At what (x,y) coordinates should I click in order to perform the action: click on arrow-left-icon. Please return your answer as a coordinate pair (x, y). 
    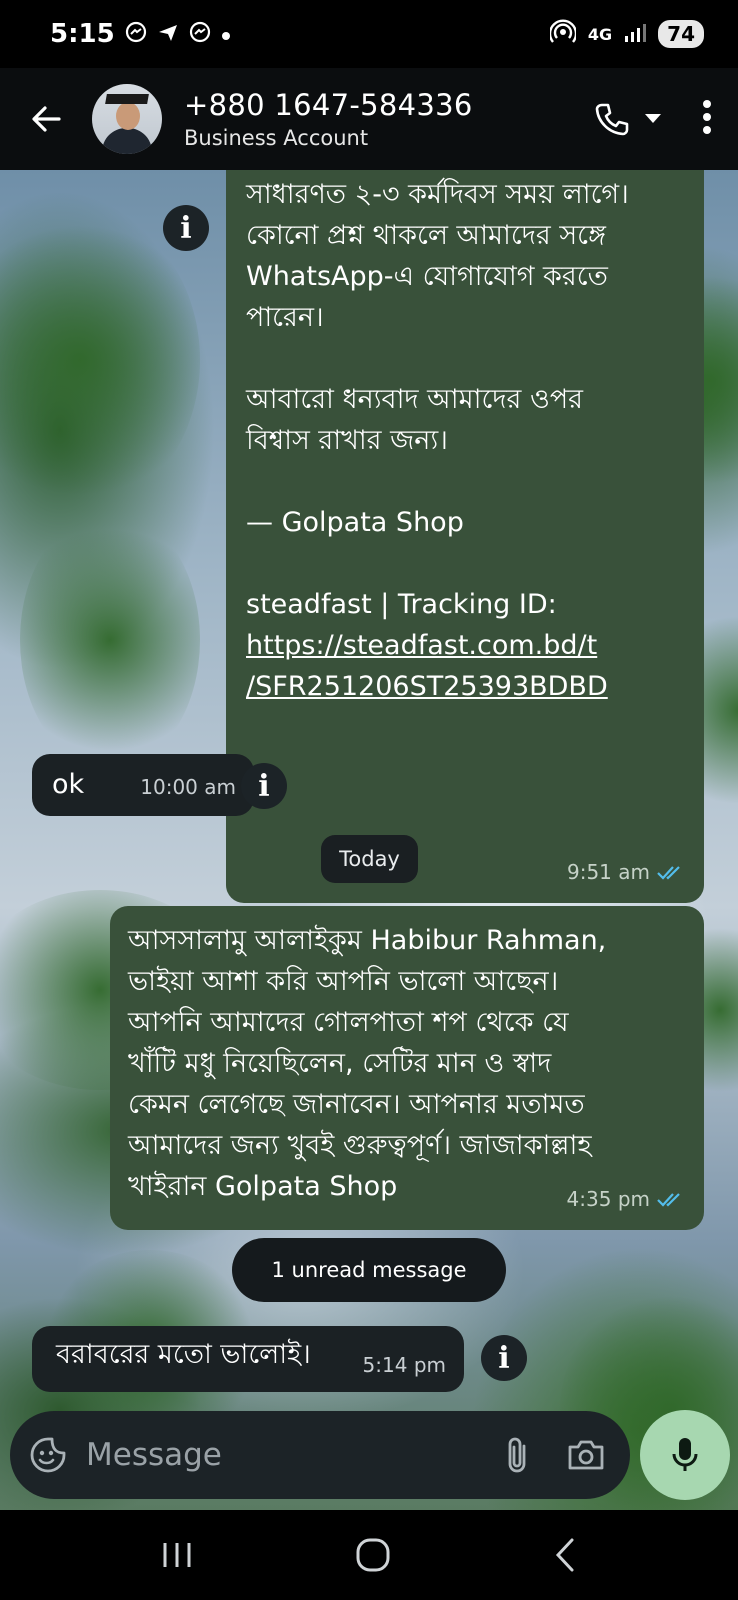
    Looking at the image, I should click on (46, 119).